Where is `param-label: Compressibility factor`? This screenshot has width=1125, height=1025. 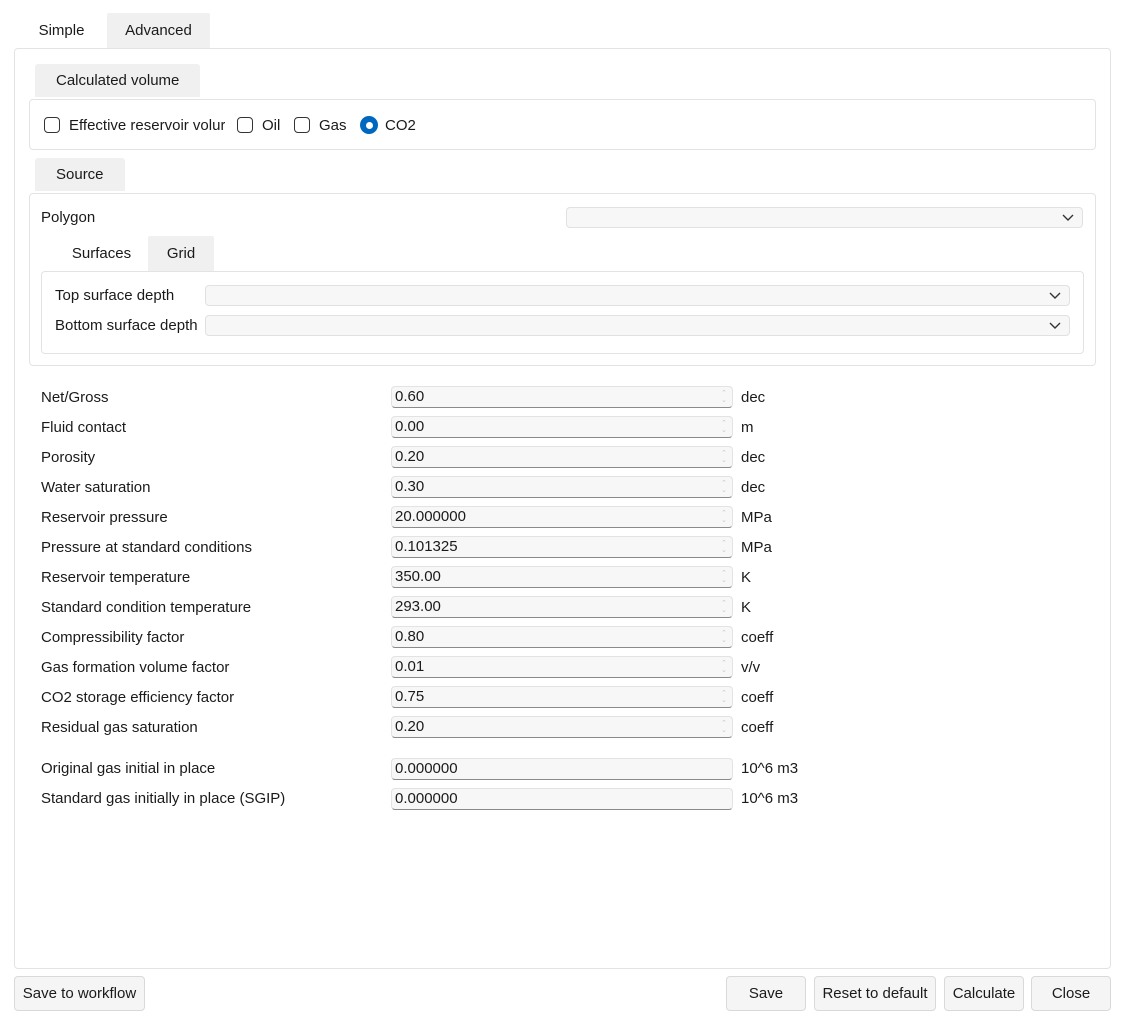
param-label: Compressibility factor is located at coordinates (113, 637).